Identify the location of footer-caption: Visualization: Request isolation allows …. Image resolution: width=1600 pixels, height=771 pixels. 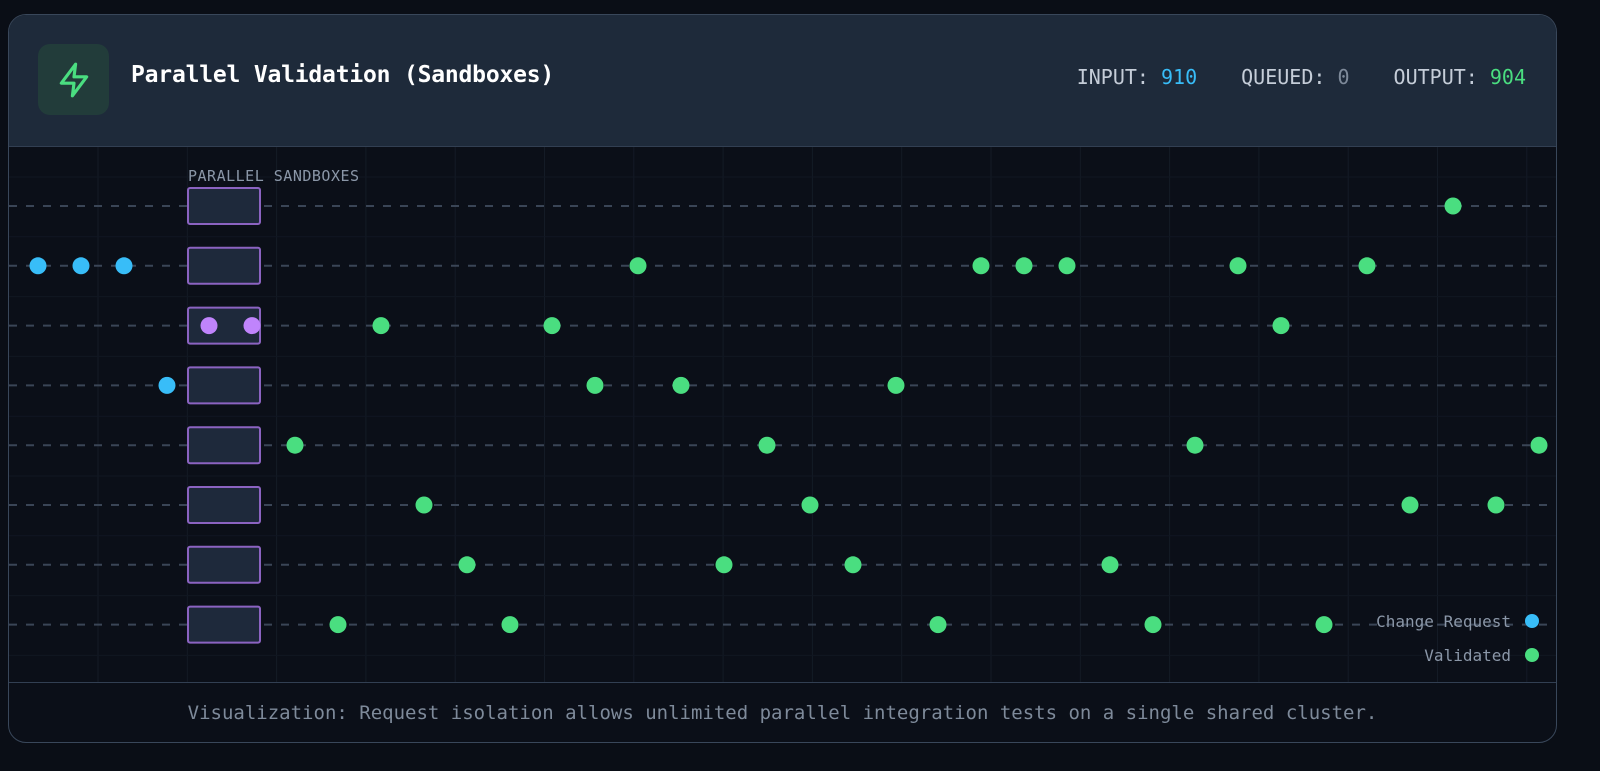
(782, 712).